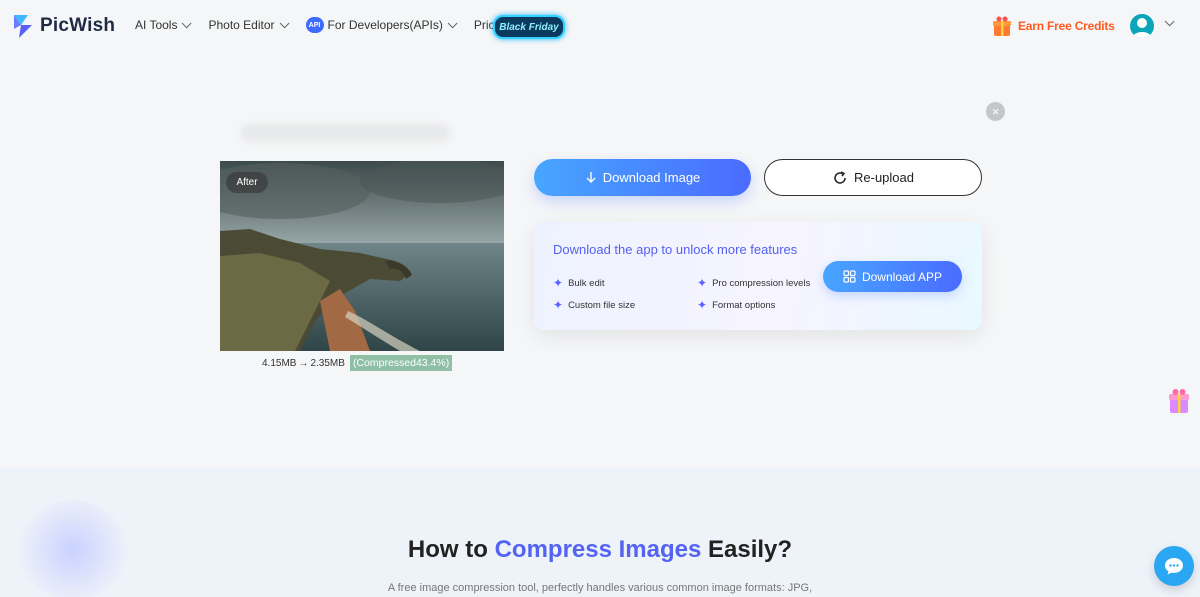 The image size is (1200, 597). I want to click on gift-icon, so click(1002, 26).